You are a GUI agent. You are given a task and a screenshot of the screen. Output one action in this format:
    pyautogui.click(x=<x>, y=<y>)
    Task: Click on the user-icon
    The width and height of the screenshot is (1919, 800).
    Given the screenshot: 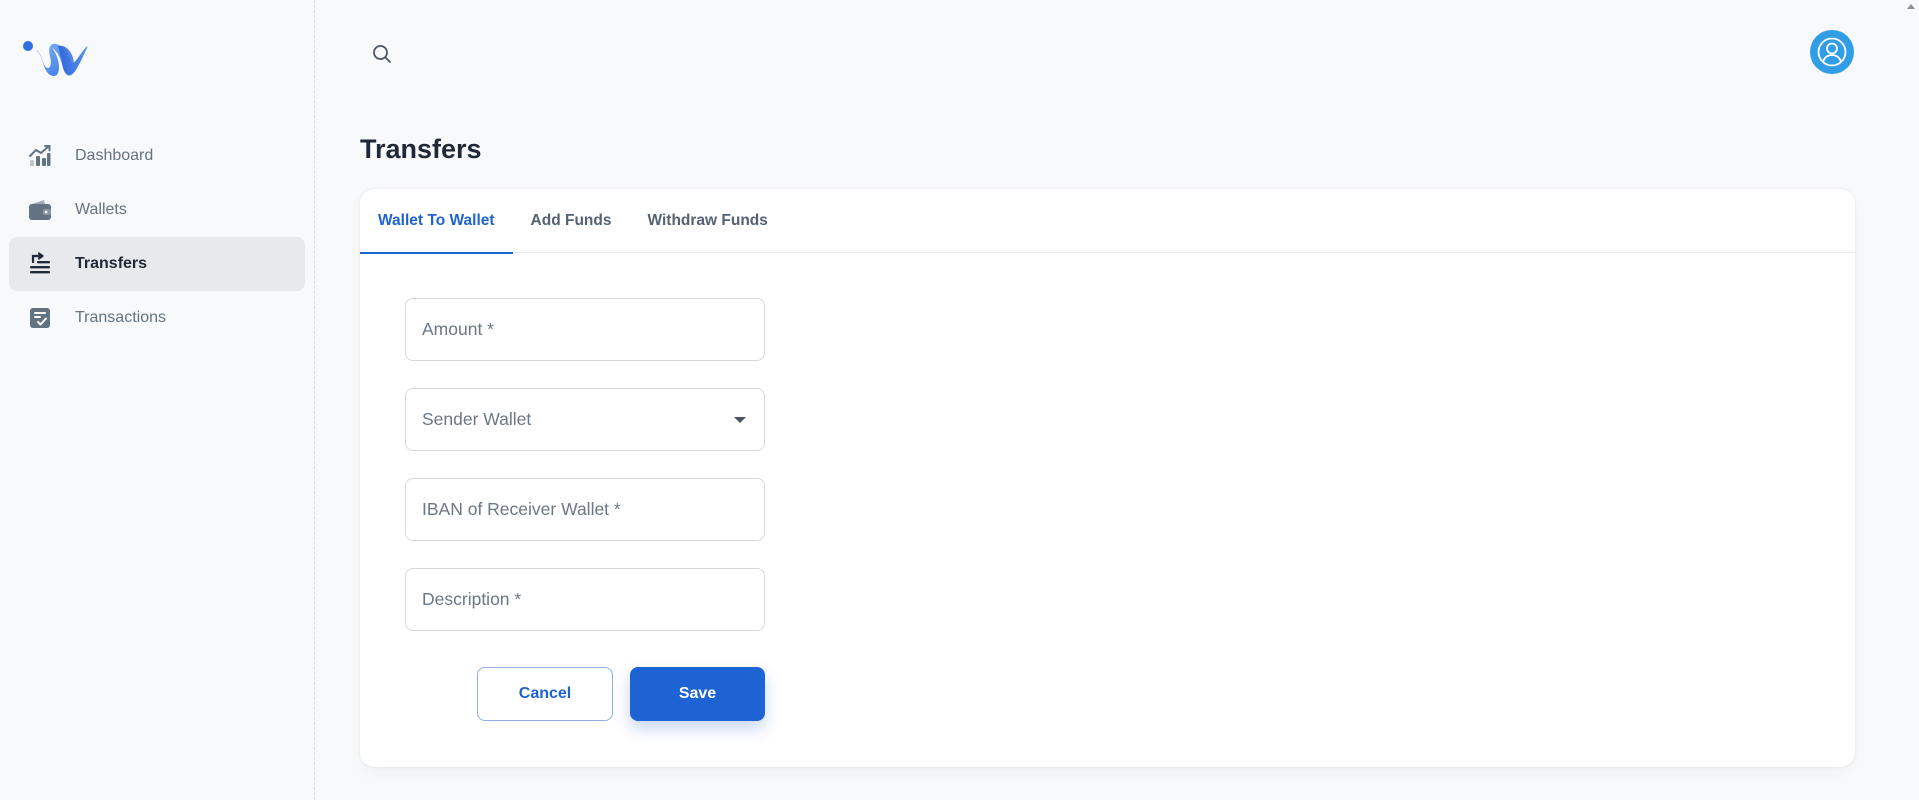 What is the action you would take?
    pyautogui.click(x=1832, y=52)
    